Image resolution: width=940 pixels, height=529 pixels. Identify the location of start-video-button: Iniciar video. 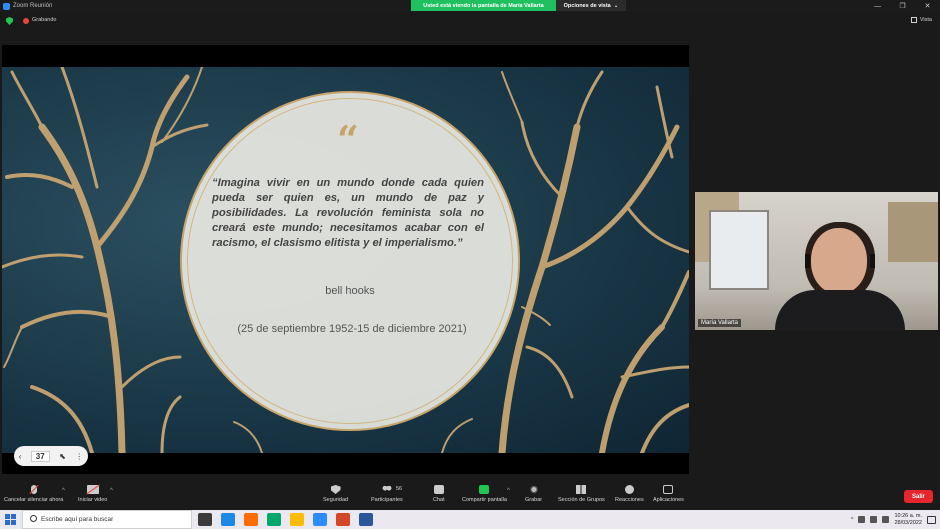
(92, 492).